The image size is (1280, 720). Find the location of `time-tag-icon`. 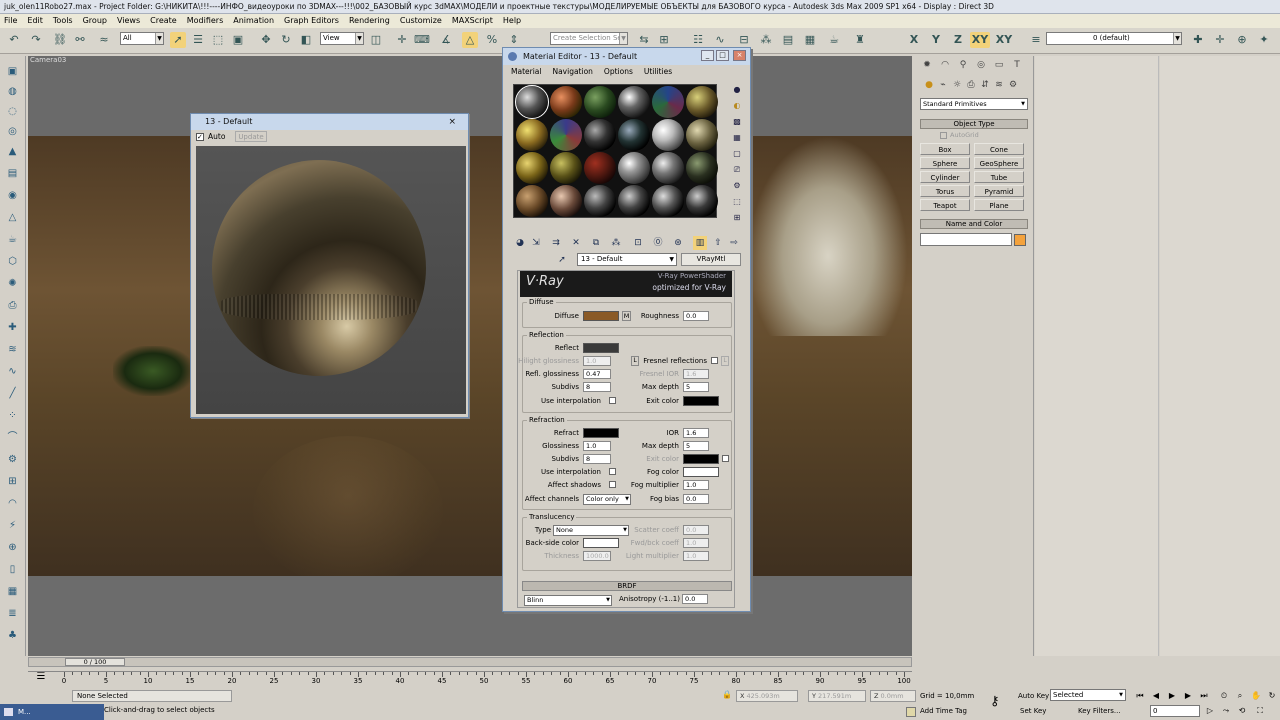

time-tag-icon is located at coordinates (911, 712).